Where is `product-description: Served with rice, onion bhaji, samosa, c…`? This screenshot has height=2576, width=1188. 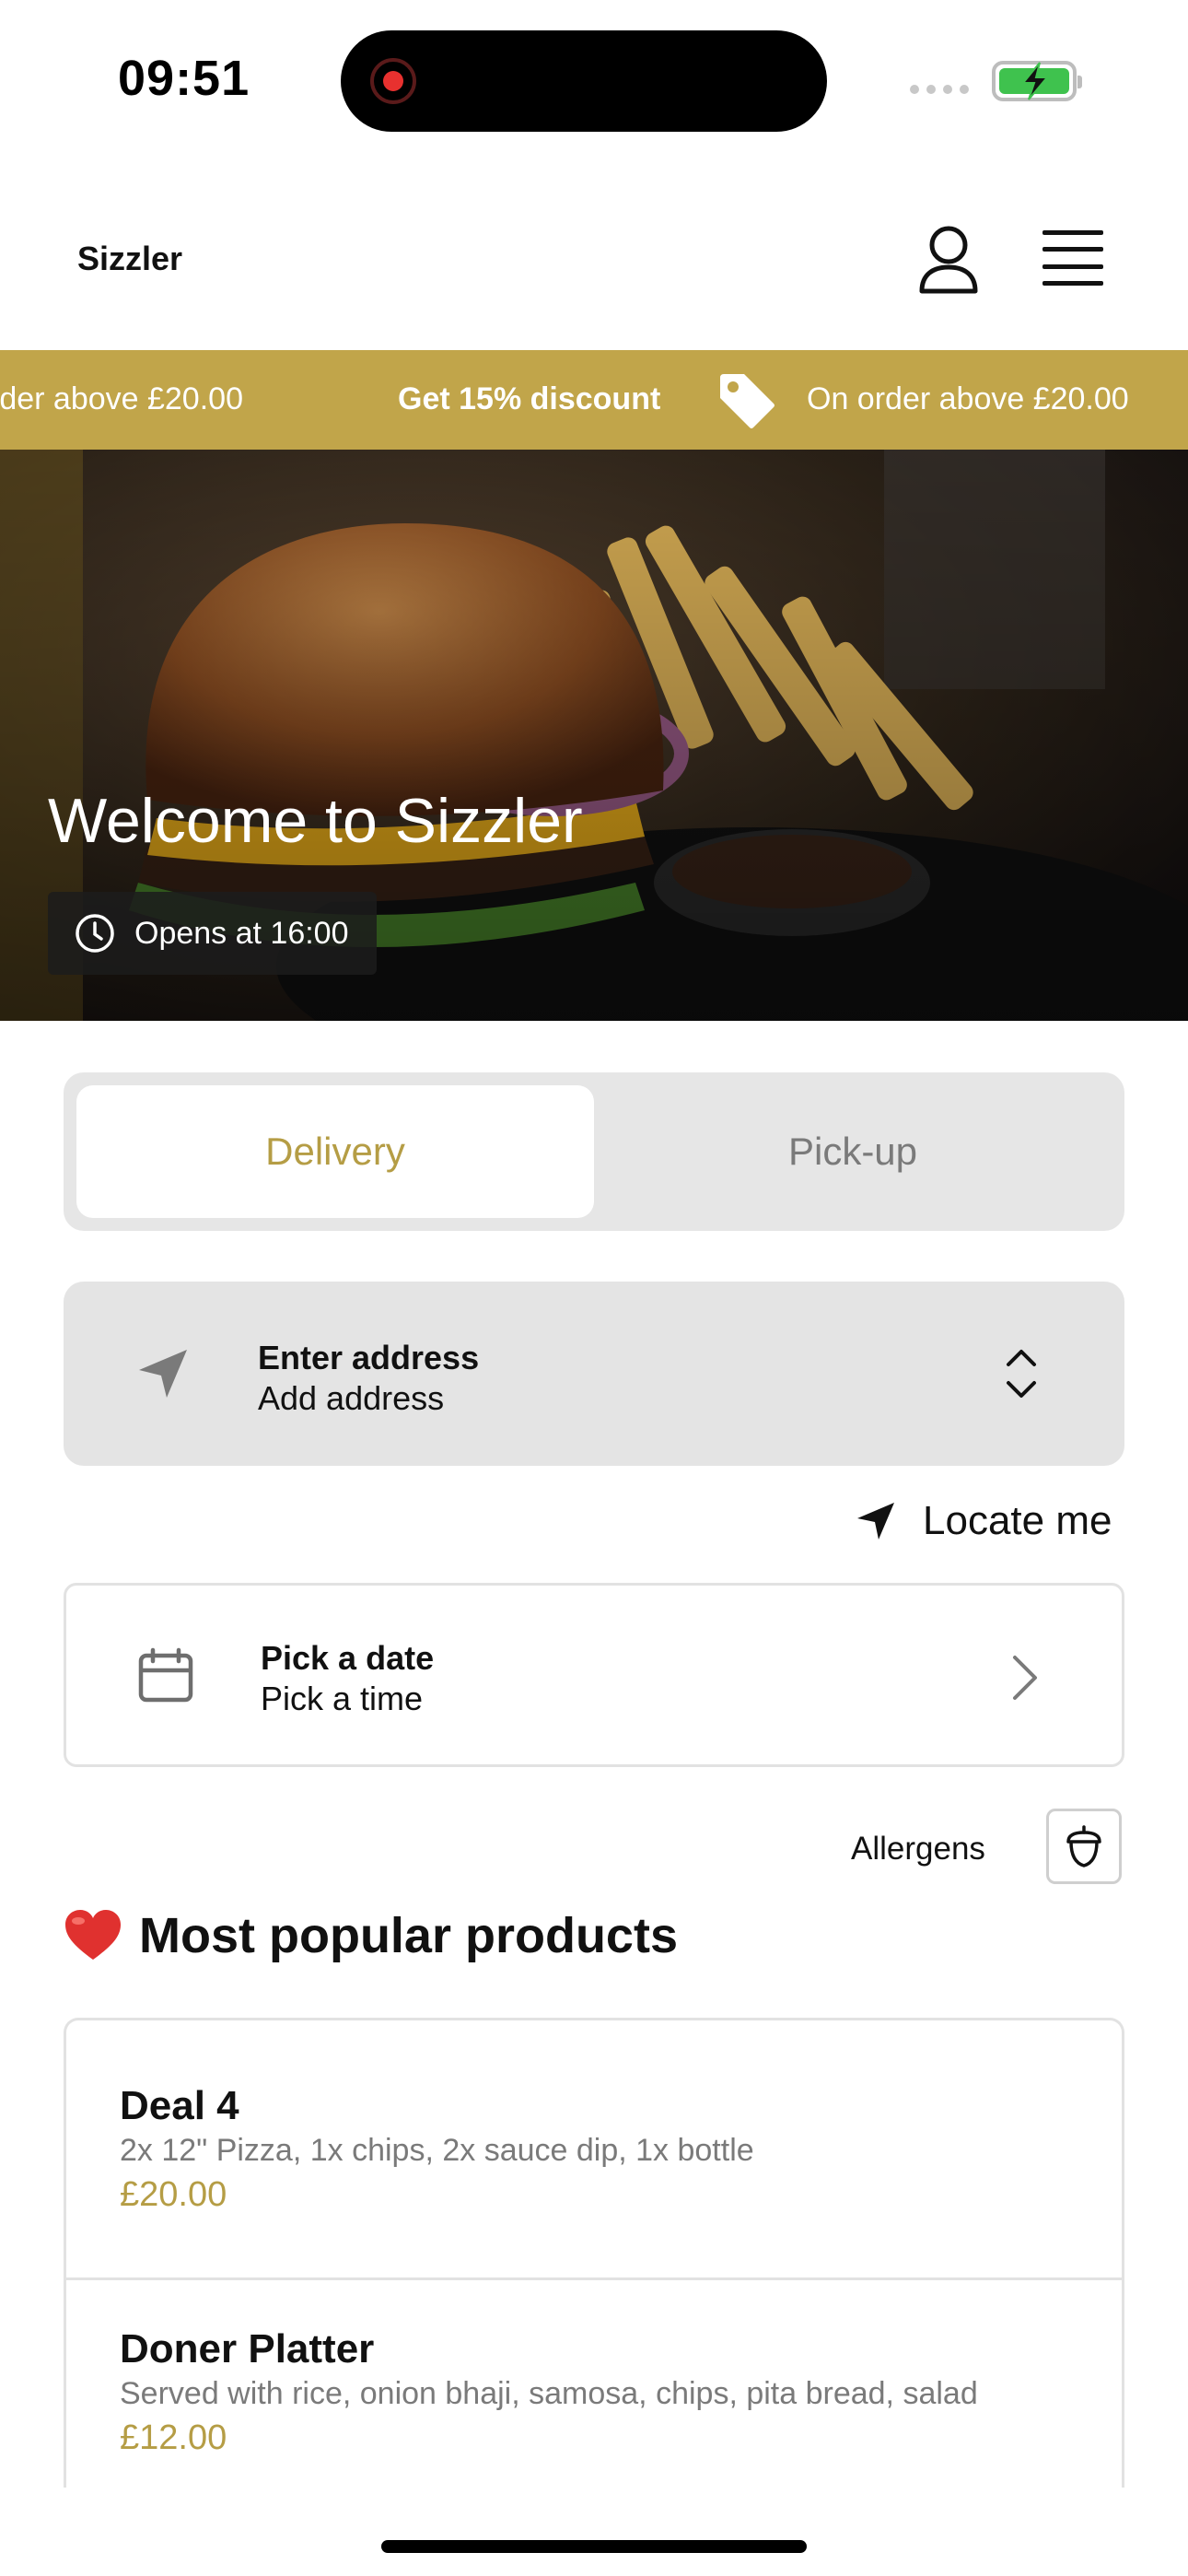 product-description: Served with rice, onion bhaji, samosa, c… is located at coordinates (549, 2393).